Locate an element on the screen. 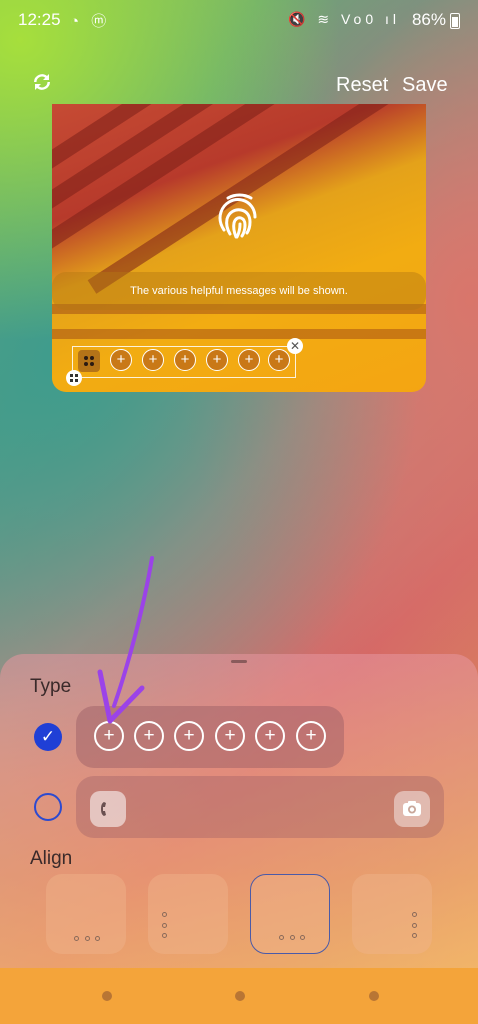 The height and width of the screenshot is (1024, 478). align-option-right-vertical is located at coordinates (392, 914).